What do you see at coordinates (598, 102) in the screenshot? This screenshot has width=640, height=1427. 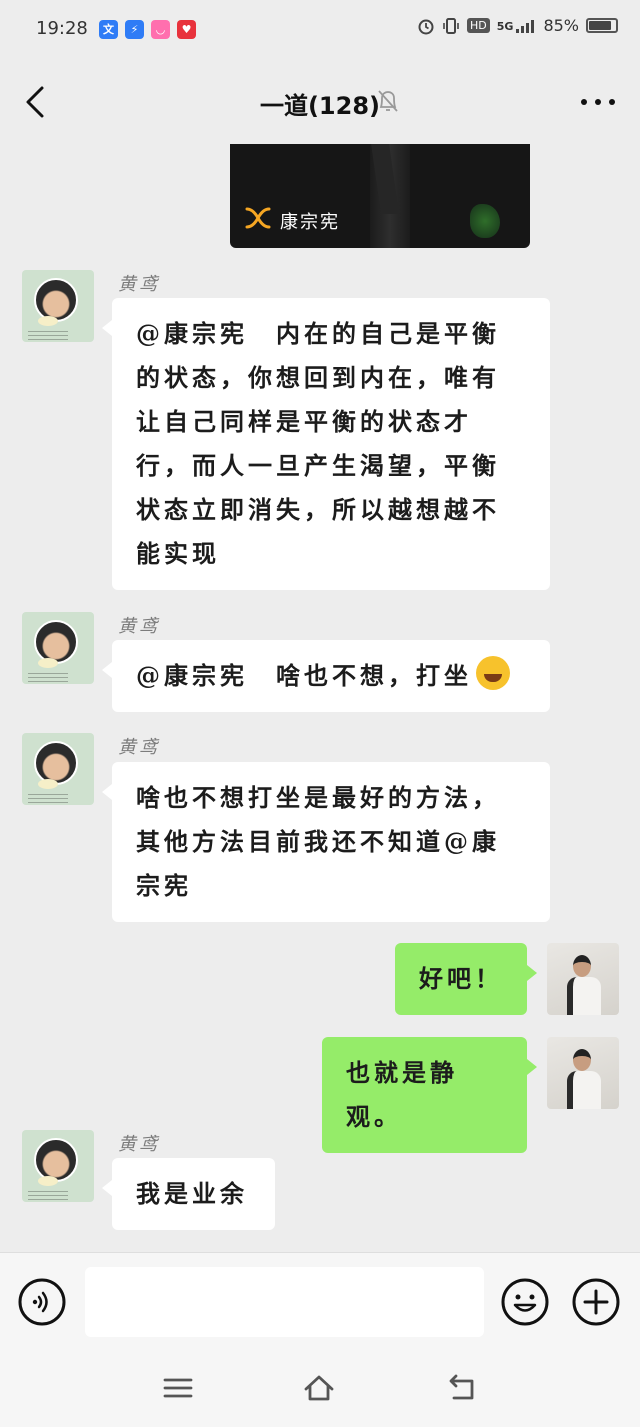 I see `more-options-button` at bounding box center [598, 102].